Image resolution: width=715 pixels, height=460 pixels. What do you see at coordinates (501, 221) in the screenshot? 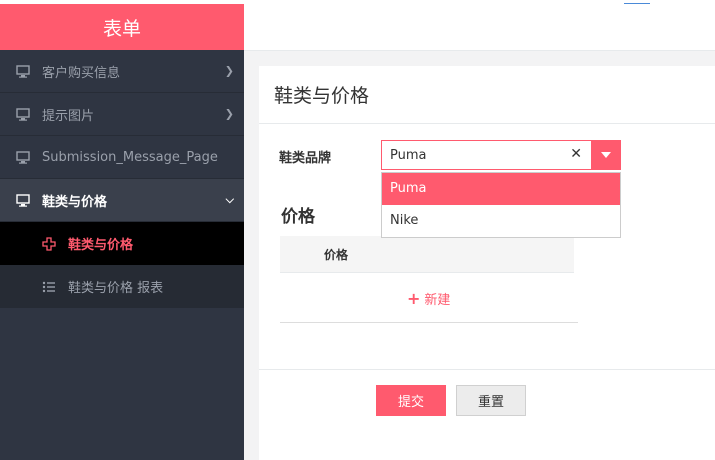
I see `dropdown-option: Nike` at bounding box center [501, 221].